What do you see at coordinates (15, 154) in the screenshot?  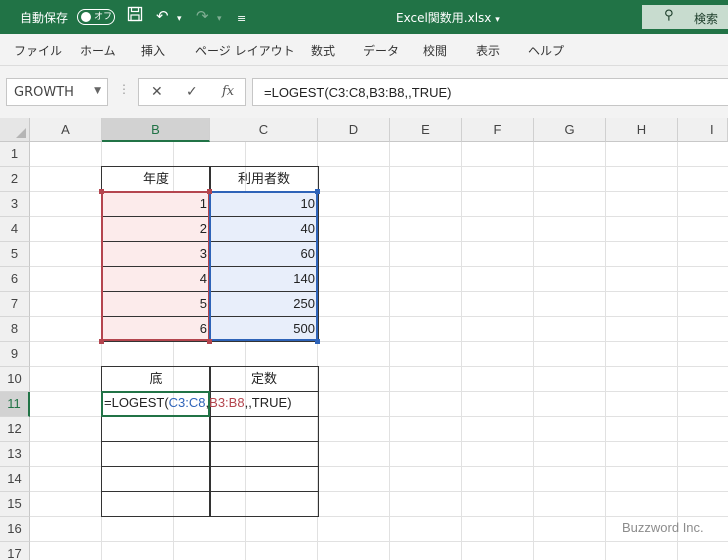 I see `row-header-1: 1` at bounding box center [15, 154].